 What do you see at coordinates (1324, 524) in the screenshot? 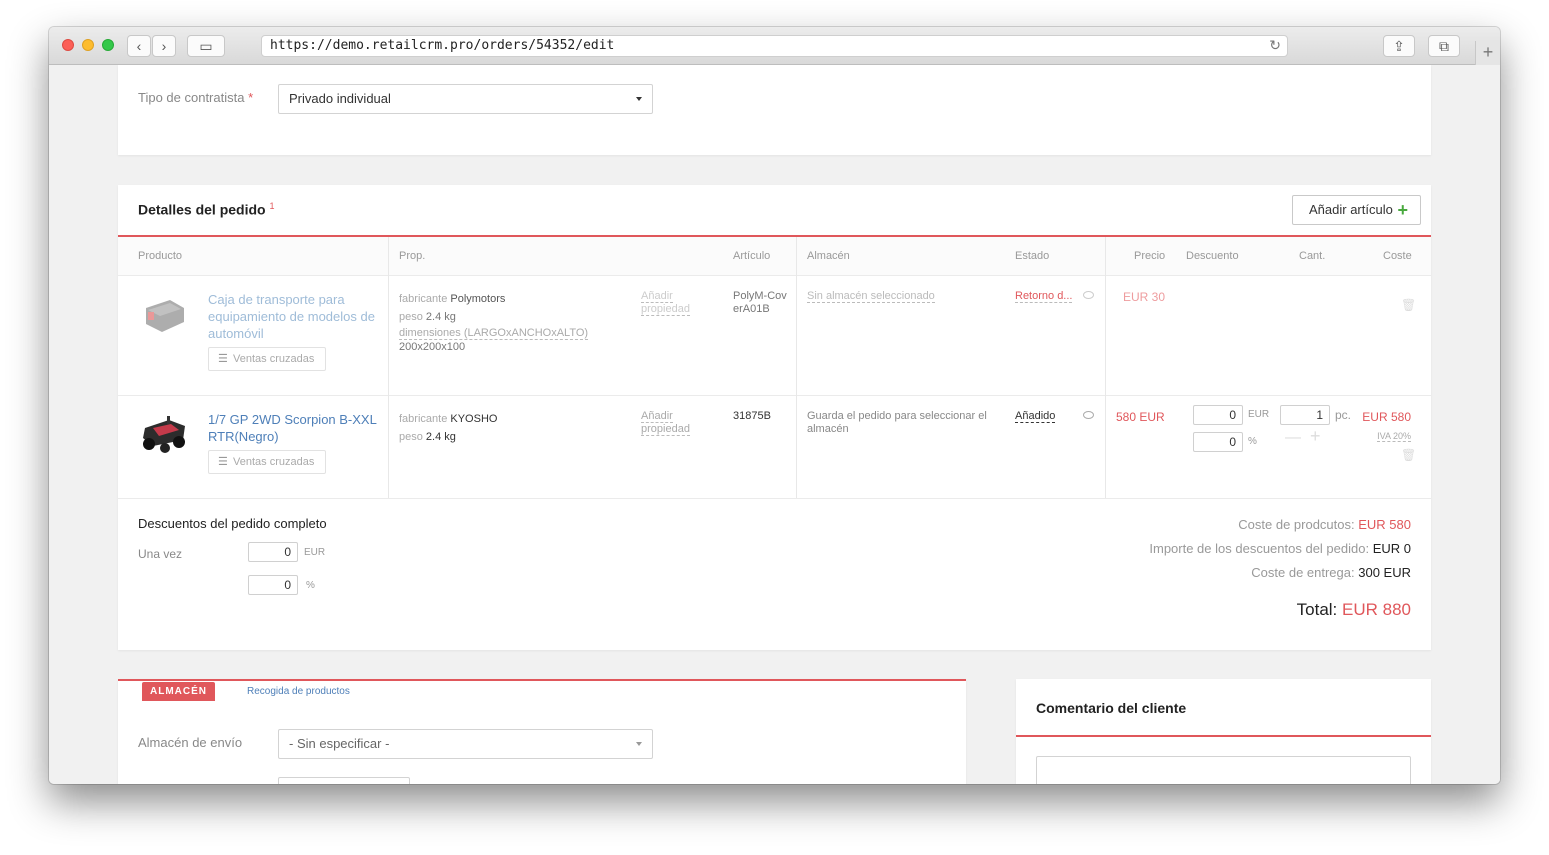
I see `products-cost-line: Coste de prodcutos: EUR 580` at bounding box center [1324, 524].